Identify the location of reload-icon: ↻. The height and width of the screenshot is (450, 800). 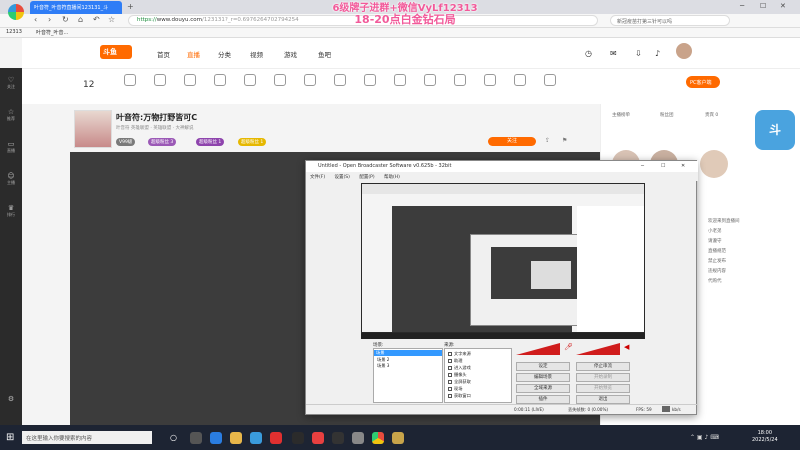
(65, 19).